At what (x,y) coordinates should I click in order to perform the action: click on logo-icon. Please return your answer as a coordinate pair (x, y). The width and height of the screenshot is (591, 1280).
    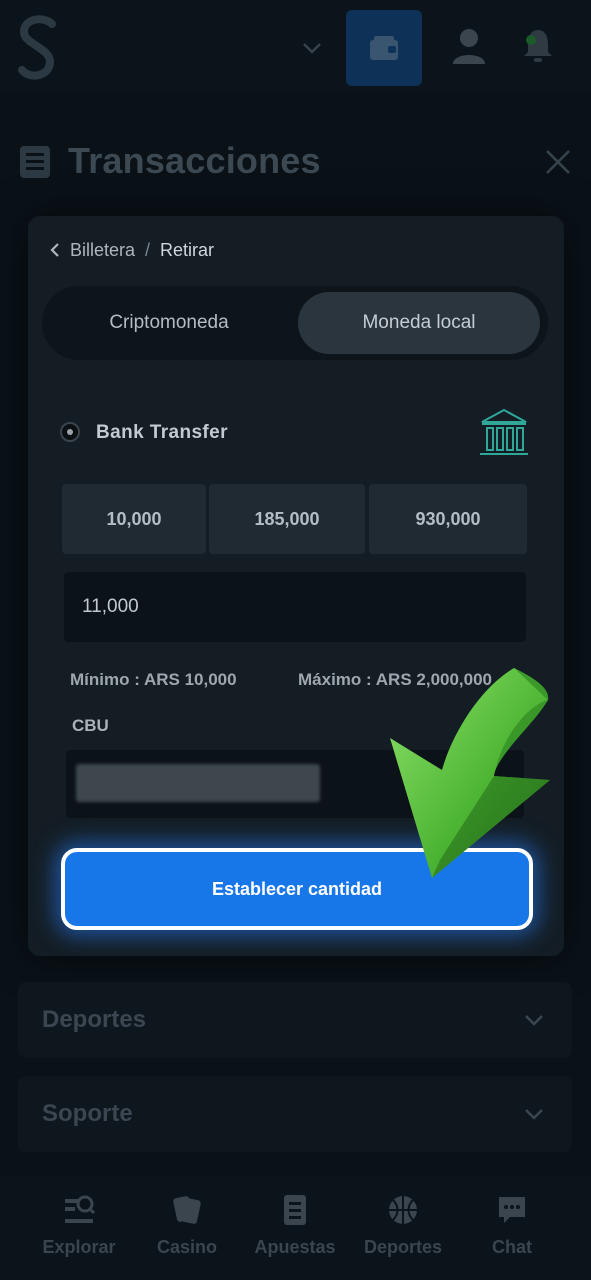
    Looking at the image, I should click on (37, 48).